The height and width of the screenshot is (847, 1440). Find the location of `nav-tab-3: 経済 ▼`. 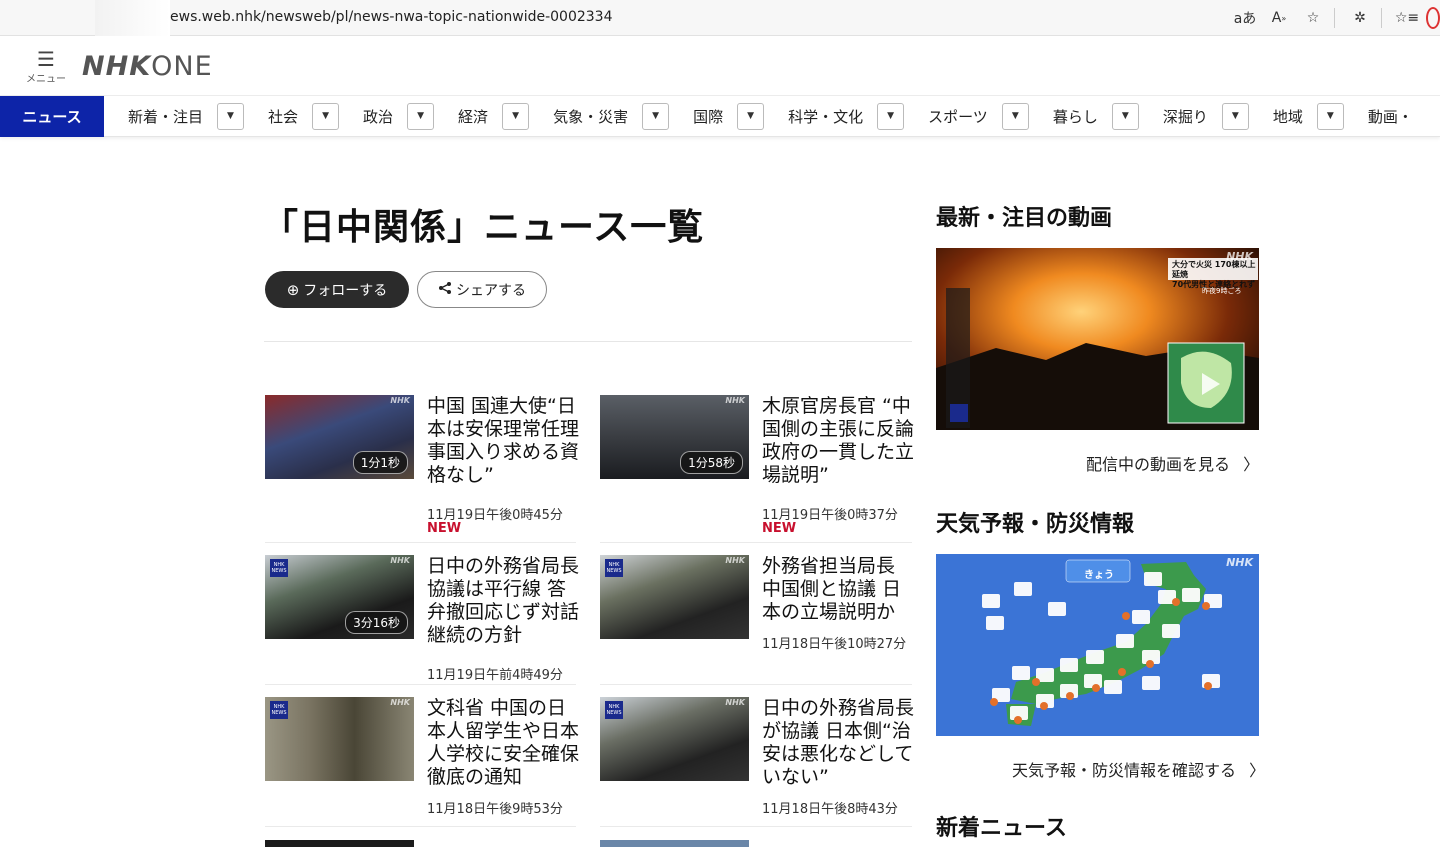

nav-tab-3: 経済 ▼ is located at coordinates (482, 116).